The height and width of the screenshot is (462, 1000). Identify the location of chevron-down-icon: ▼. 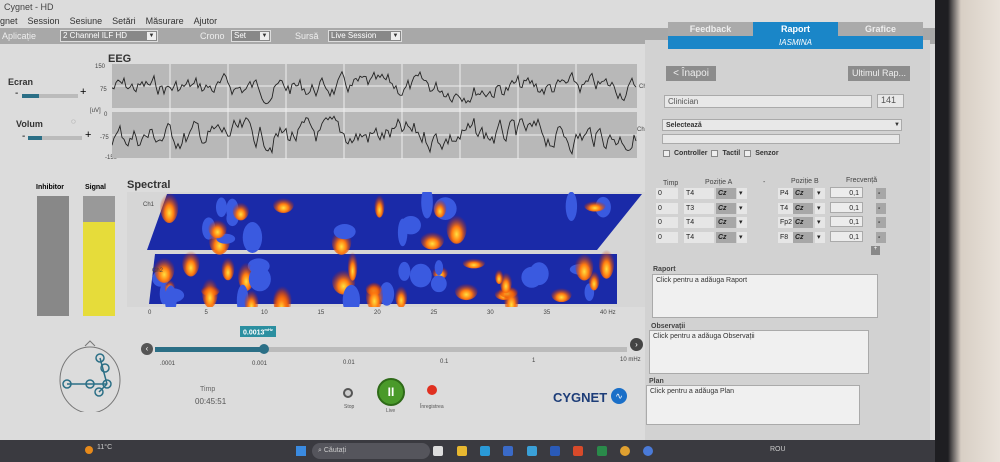
(897, 125).